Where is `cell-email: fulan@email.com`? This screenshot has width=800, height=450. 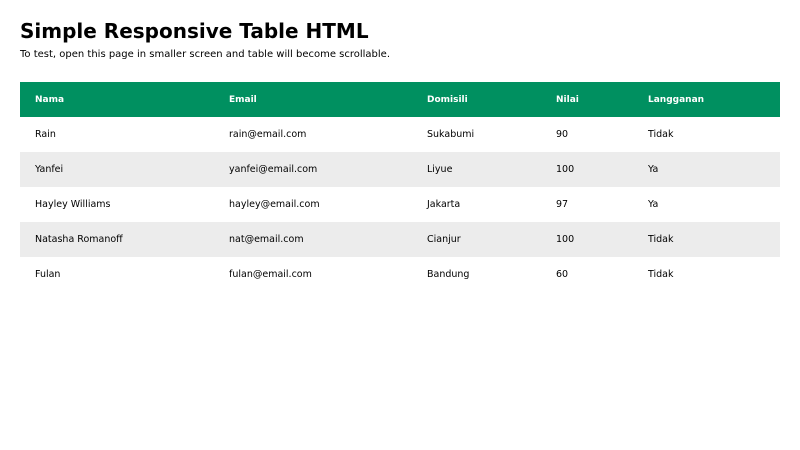 cell-email: fulan@email.com is located at coordinates (270, 274).